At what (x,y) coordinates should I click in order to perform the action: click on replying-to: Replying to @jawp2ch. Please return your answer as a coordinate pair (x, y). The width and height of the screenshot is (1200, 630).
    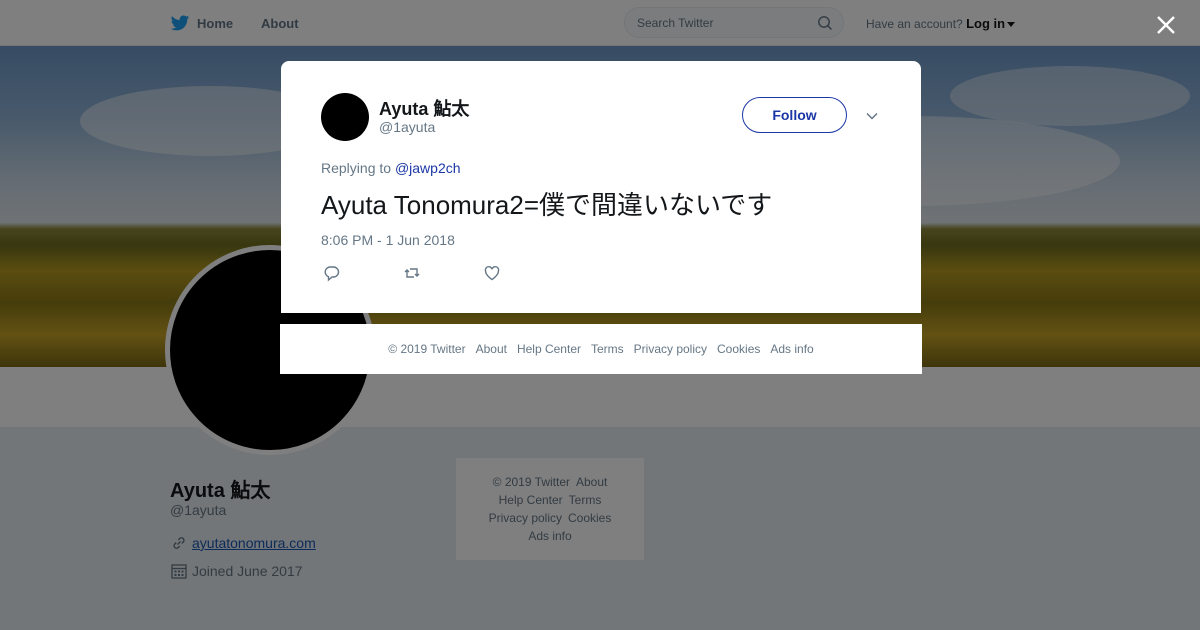
    Looking at the image, I should click on (391, 168).